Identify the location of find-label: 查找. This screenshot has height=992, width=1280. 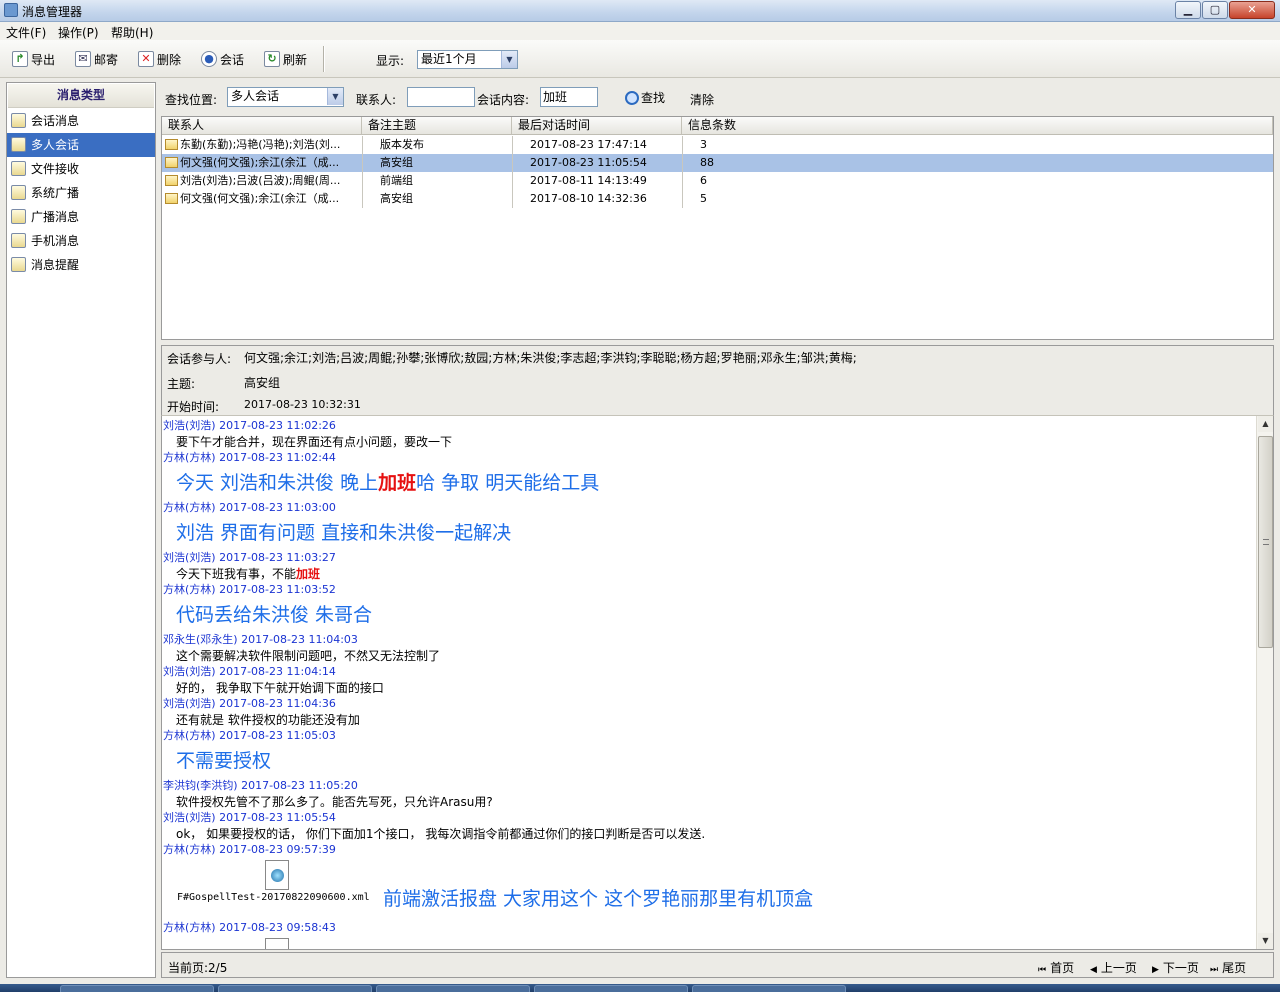
(653, 98).